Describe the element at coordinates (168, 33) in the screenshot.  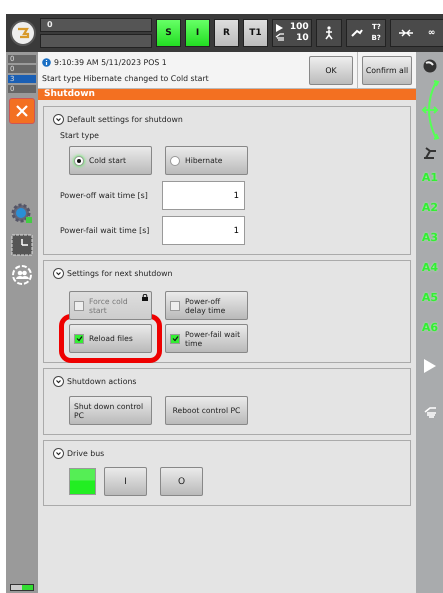
I see `status-button: S` at that location.